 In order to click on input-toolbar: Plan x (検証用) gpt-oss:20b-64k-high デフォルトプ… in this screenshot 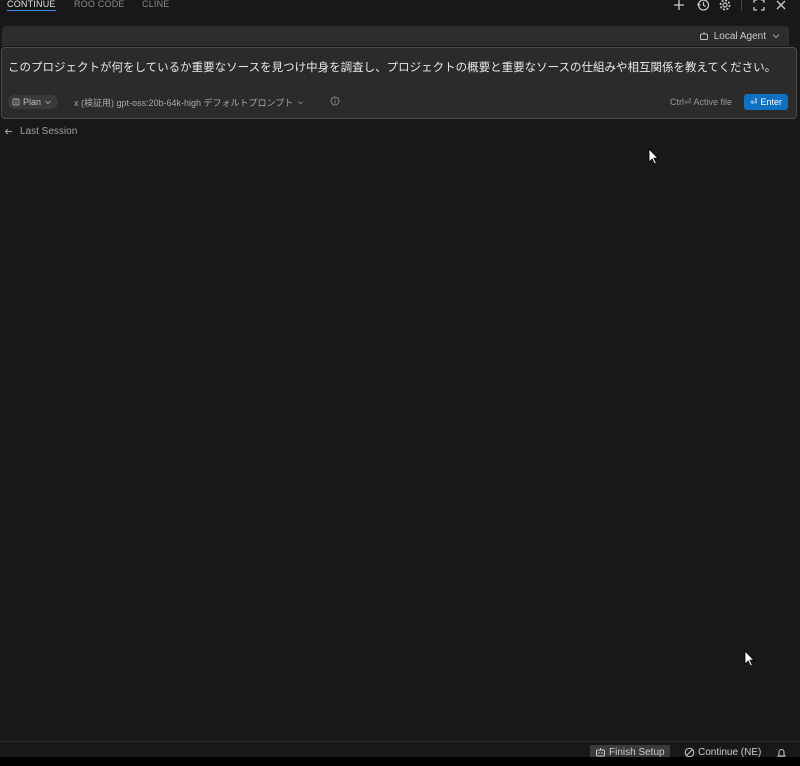, I will do `click(398, 102)`.